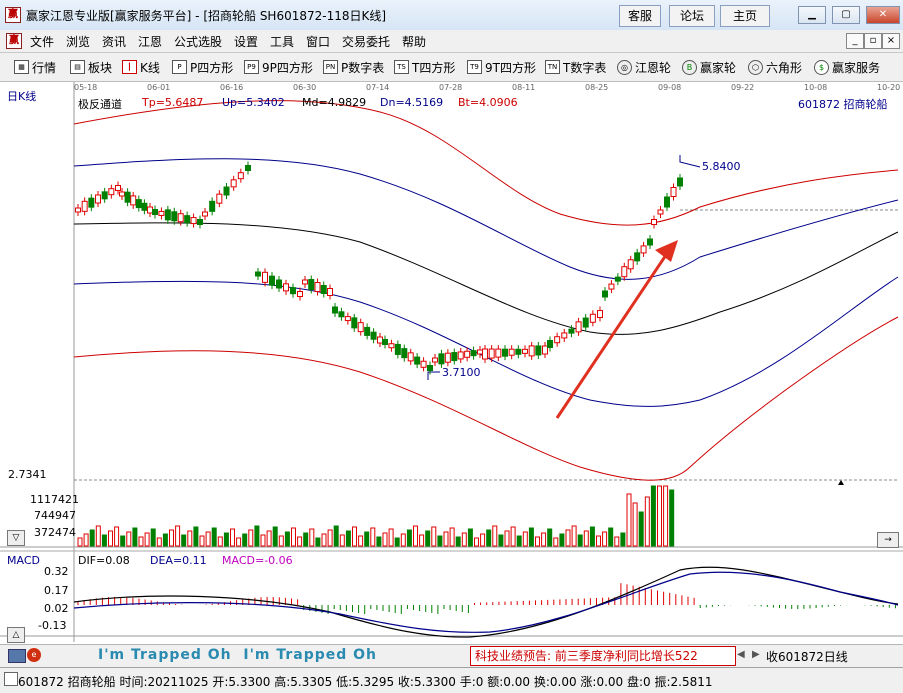 This screenshot has width=903, height=693. What do you see at coordinates (883, 15) in the screenshot?
I see `close-icon: ✕` at bounding box center [883, 15].